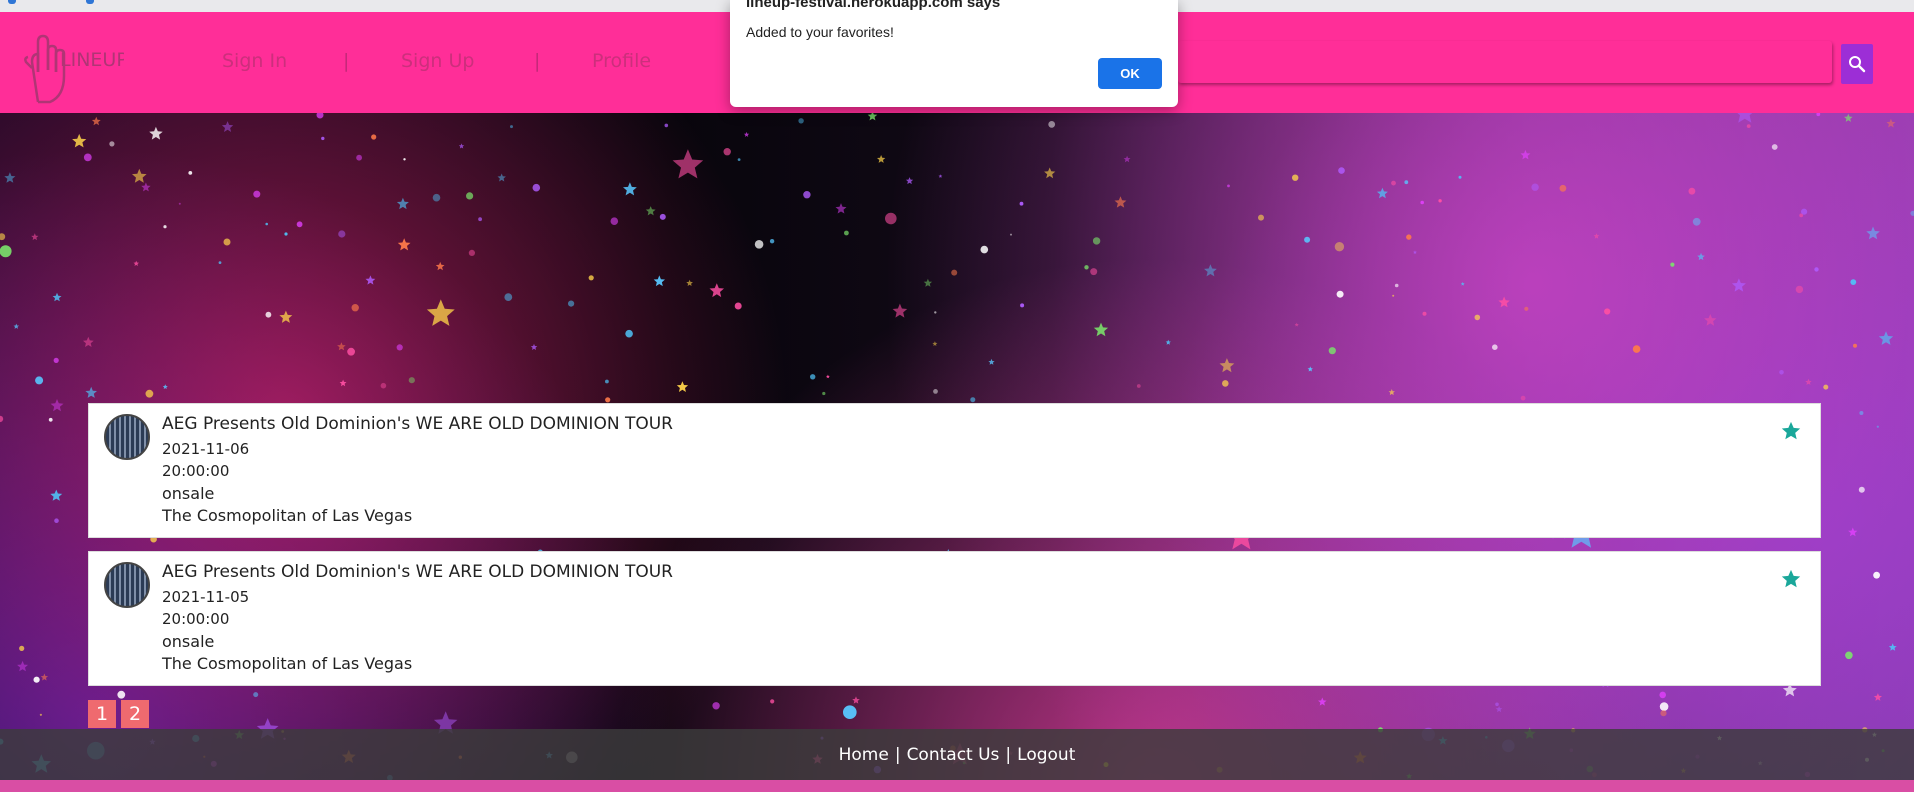 This screenshot has width=1914, height=792. I want to click on logo: LINEUP, so click(76, 68).